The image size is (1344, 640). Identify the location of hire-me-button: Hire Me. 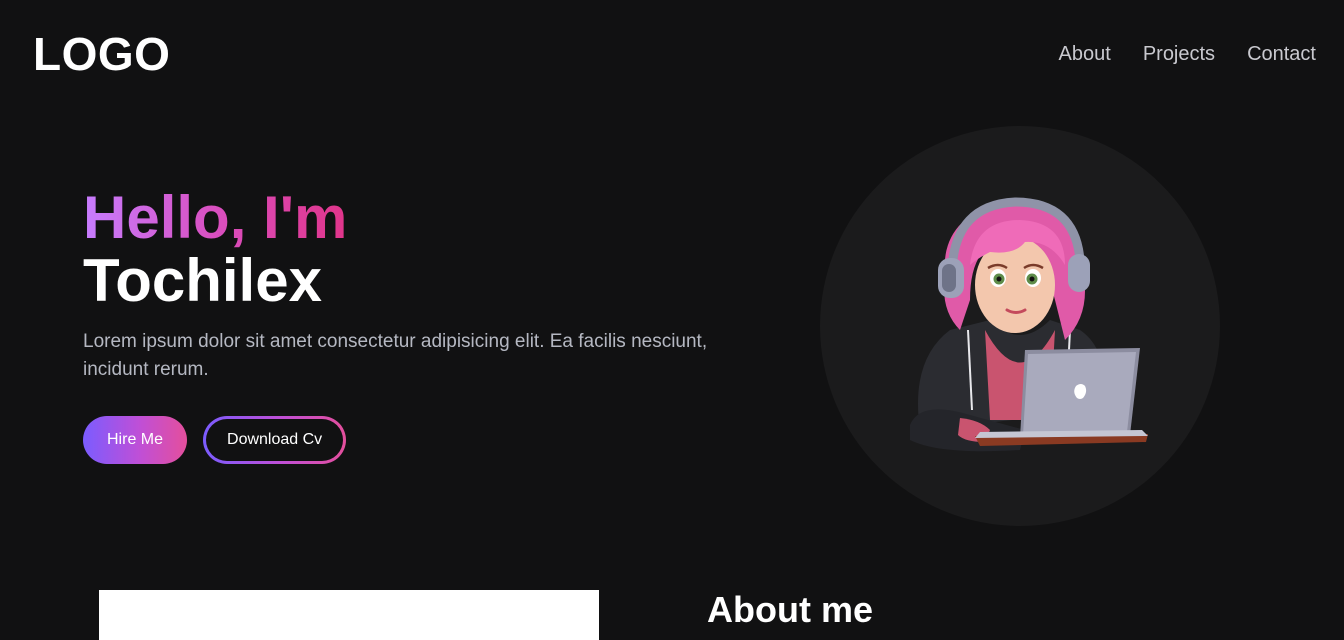
(135, 440).